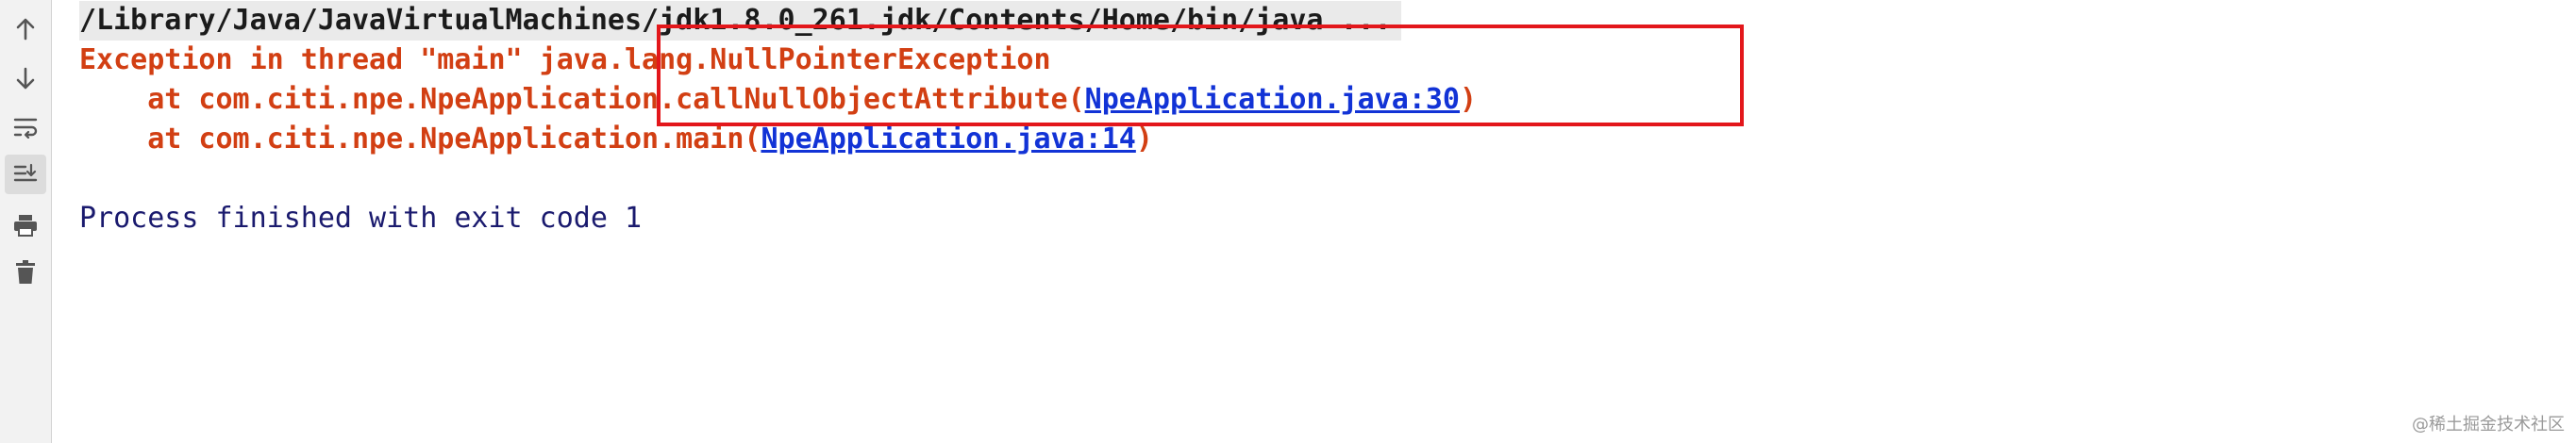 The width and height of the screenshot is (2576, 443). I want to click on exception-prefix: Exception in thread "main", so click(309, 59).